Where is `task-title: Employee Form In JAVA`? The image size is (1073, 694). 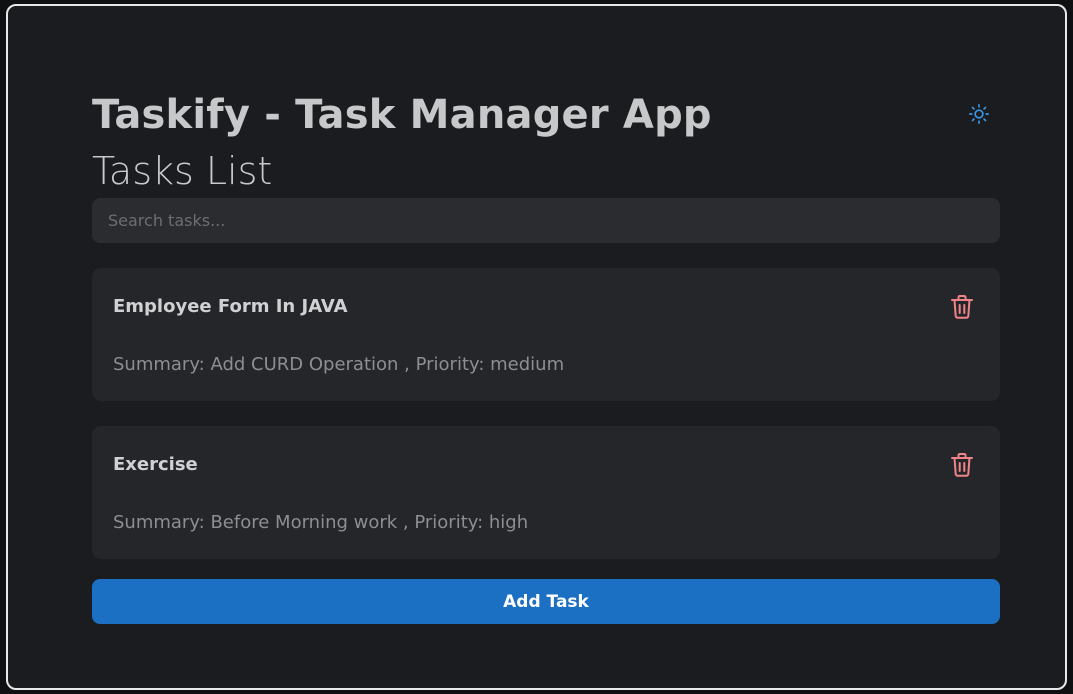
task-title: Employee Form In JAVA is located at coordinates (230, 306).